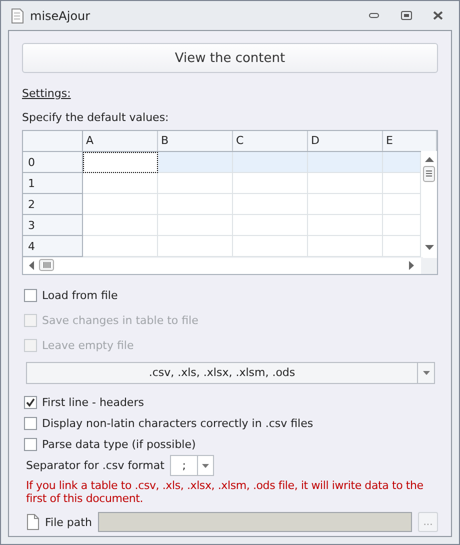 The height and width of the screenshot is (545, 460). I want to click on close-icon, so click(438, 15).